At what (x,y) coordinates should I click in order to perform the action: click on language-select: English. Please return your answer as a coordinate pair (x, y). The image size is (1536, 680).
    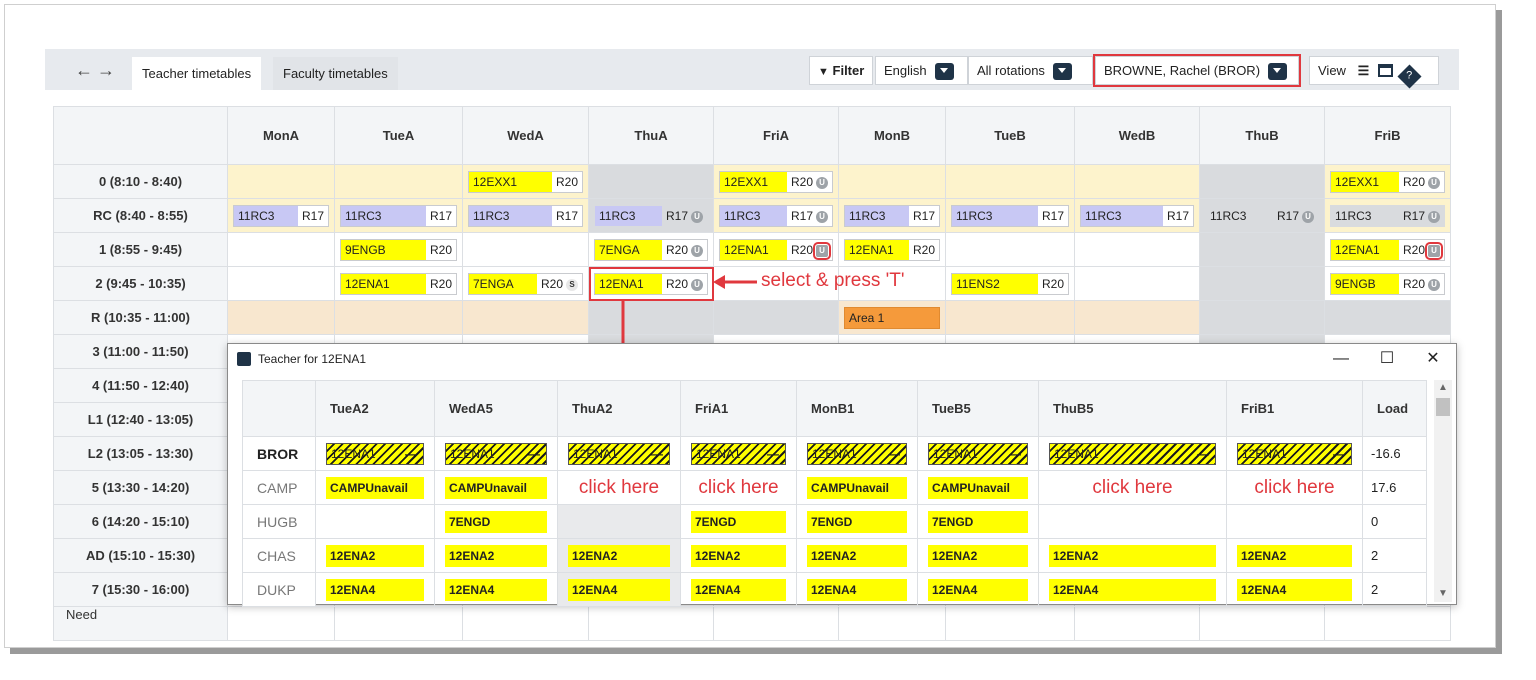
    Looking at the image, I should click on (921, 70).